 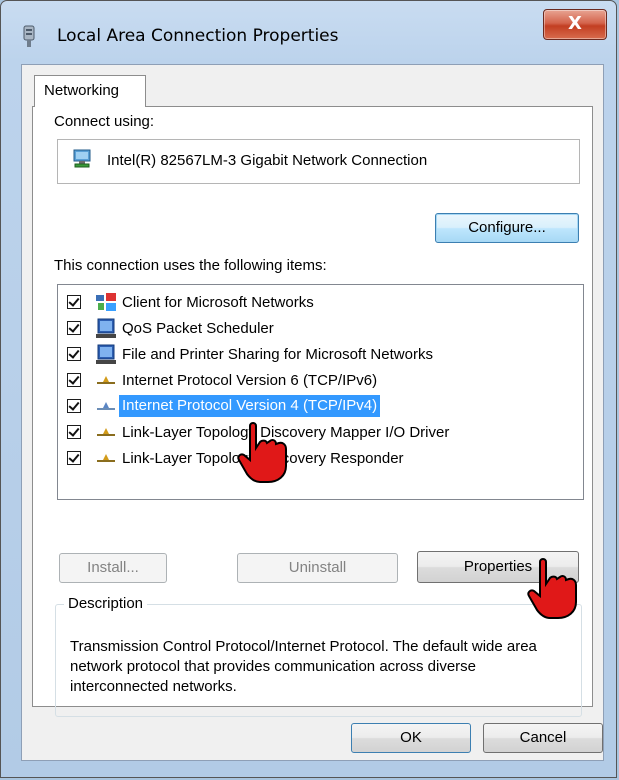 I want to click on list-item: Internet Protocol Version 6 (TCP/IPv6), so click(x=319, y=381).